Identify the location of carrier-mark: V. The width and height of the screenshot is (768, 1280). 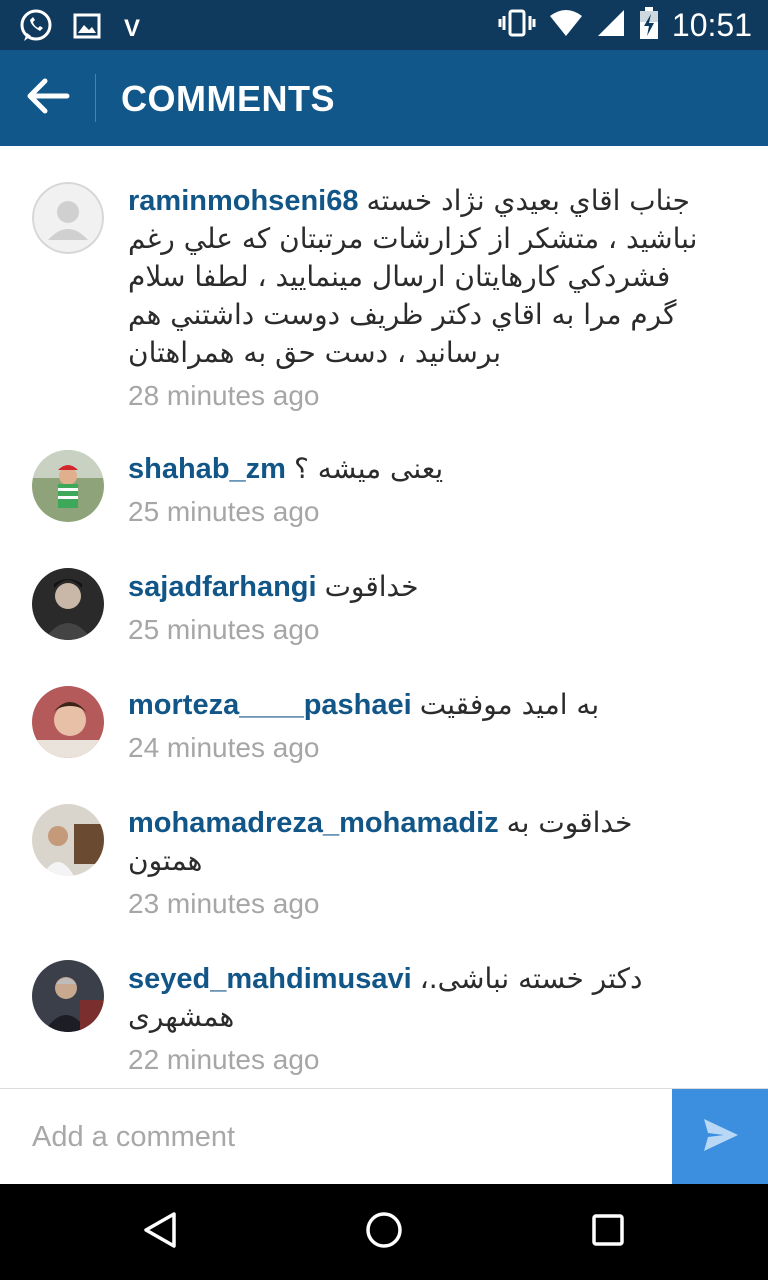
(132, 28).